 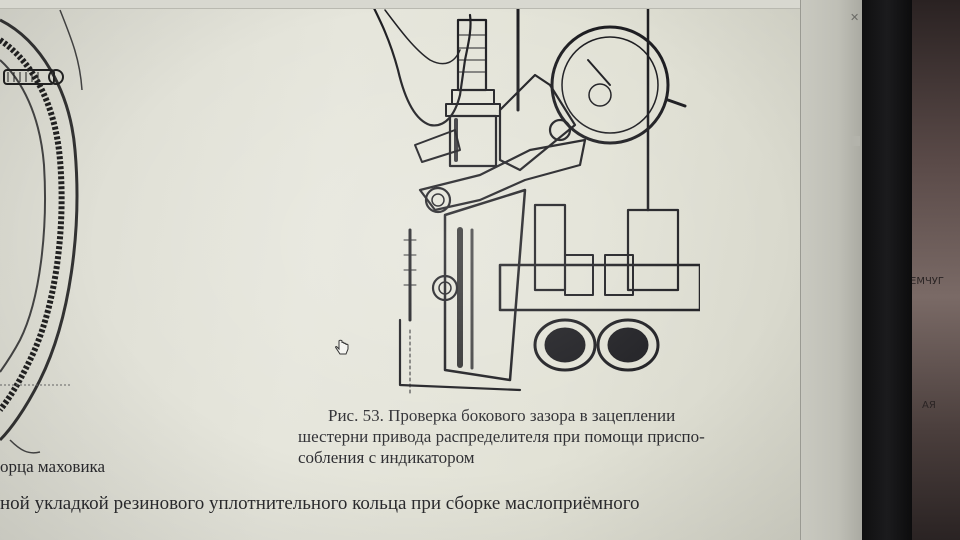 I want to click on background-label-bottom: АЯ, so click(x=929, y=405).